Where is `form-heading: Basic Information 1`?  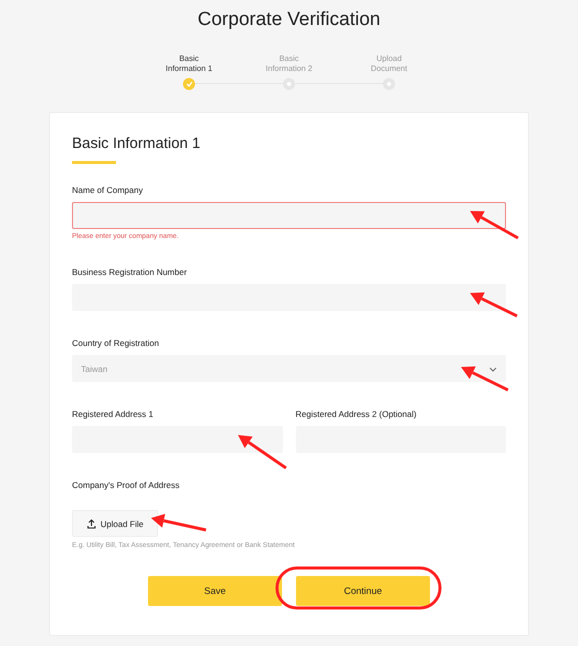 form-heading: Basic Information 1 is located at coordinates (136, 143).